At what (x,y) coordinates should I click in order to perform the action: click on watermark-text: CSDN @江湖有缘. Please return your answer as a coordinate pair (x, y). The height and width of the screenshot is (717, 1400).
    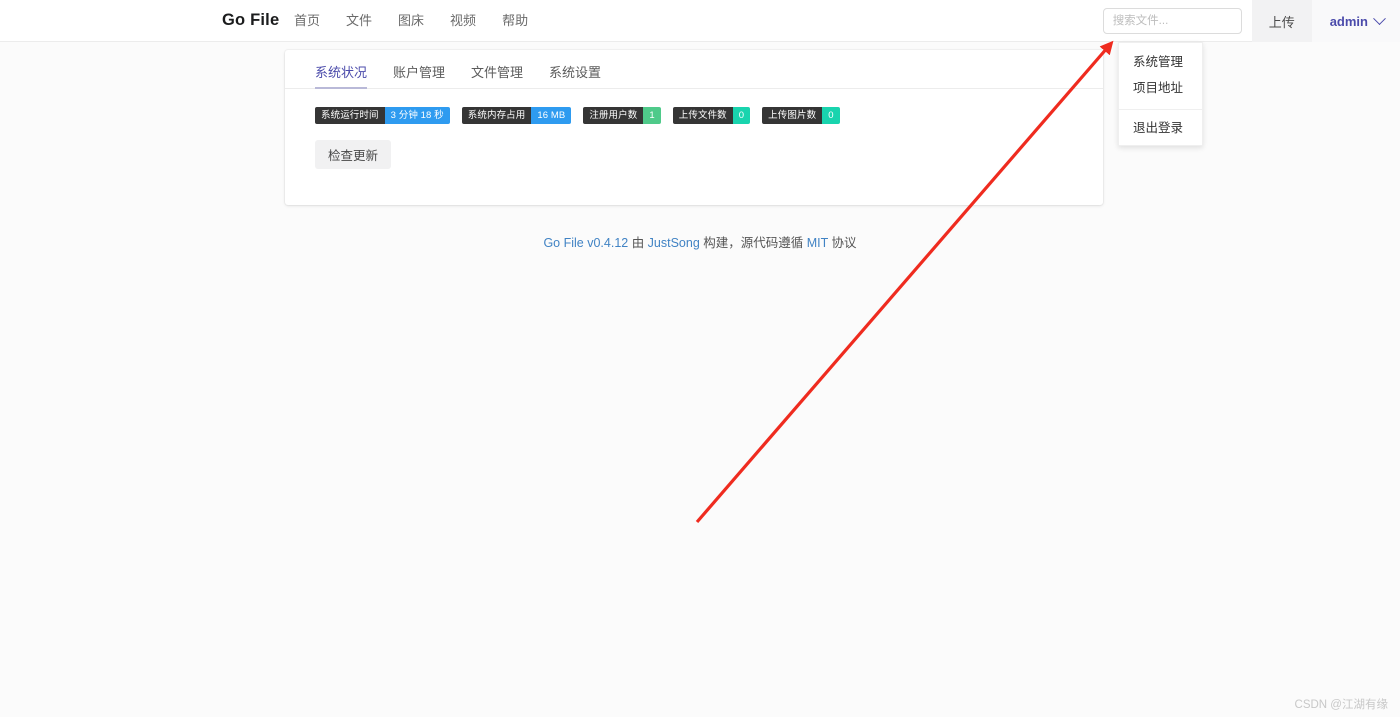
    Looking at the image, I should click on (1341, 705).